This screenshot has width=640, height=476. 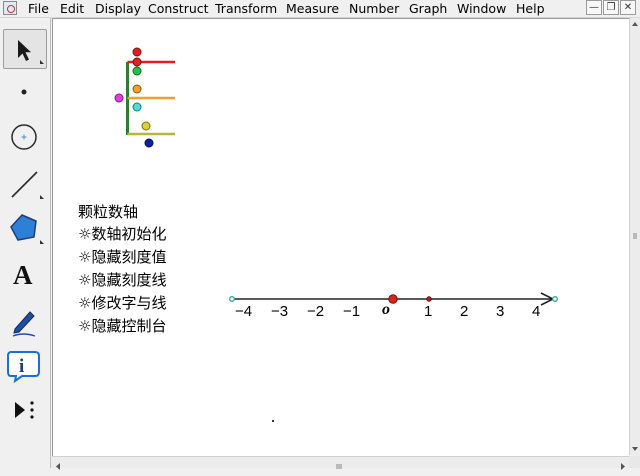 I want to click on point-tool, so click(x=25, y=92).